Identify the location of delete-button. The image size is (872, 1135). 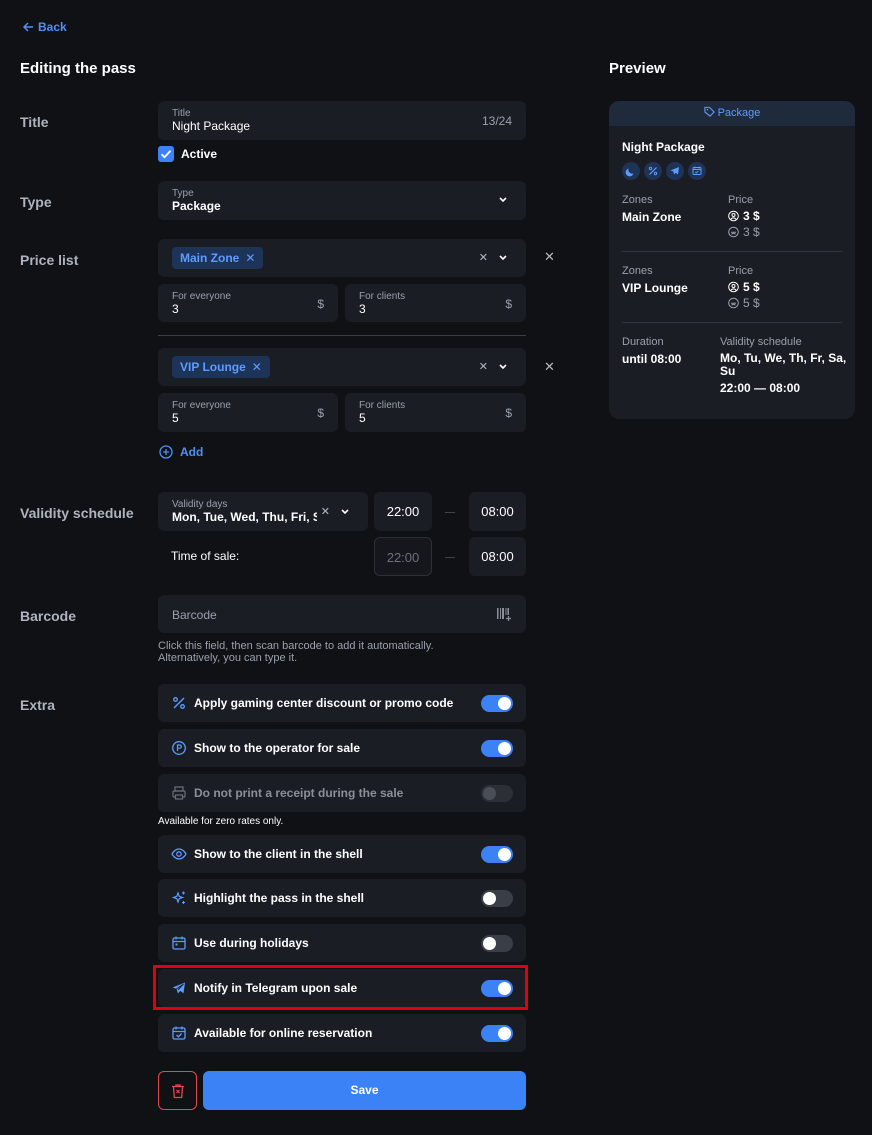
(177, 1090).